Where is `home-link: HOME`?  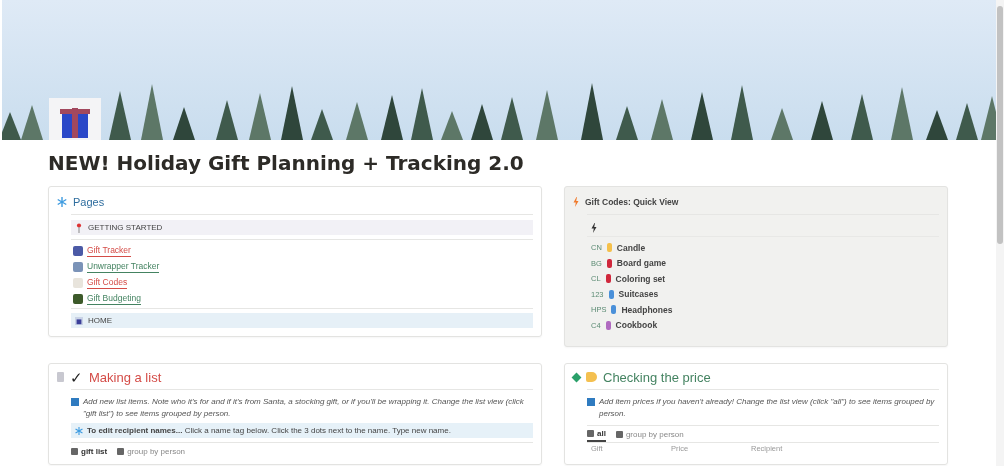 home-link: HOME is located at coordinates (302, 320).